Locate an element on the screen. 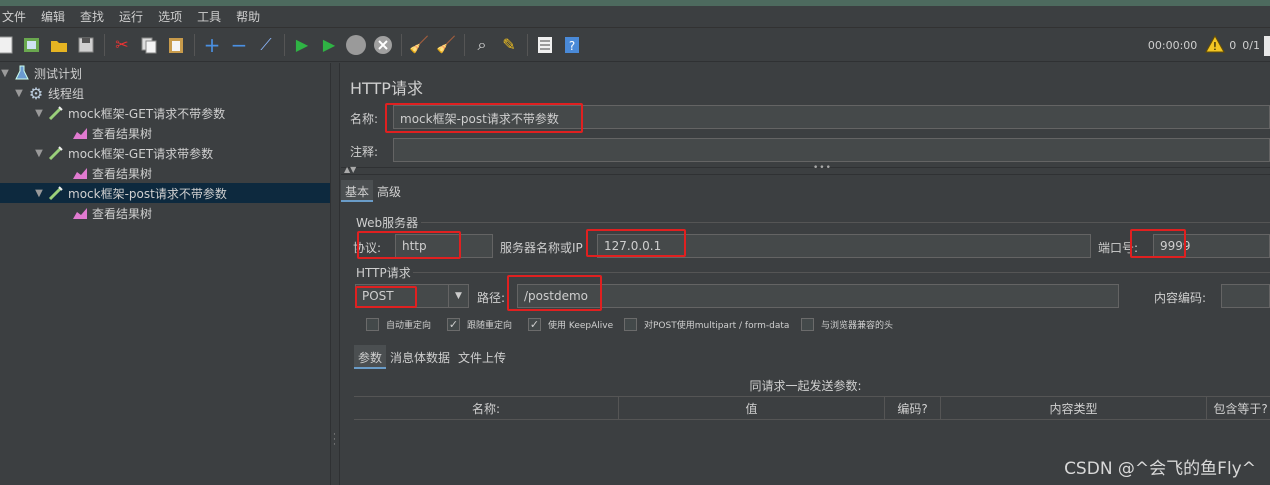 This screenshot has width=1270, height=485. tab-body-data: 消息体数据 is located at coordinates (420, 357).